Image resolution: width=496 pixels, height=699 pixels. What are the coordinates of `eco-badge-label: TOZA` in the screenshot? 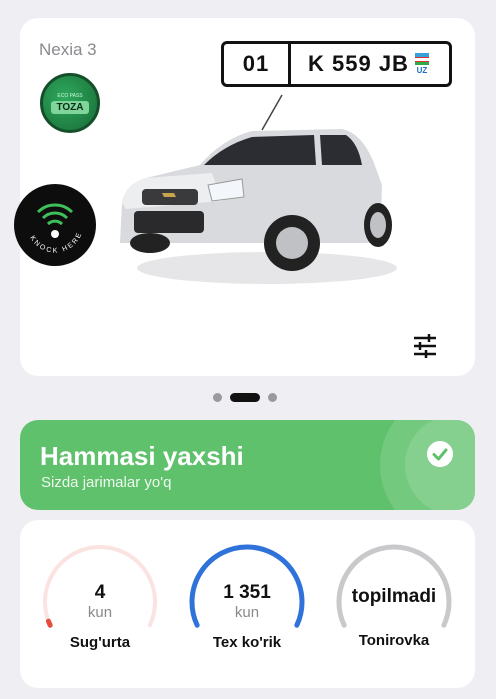 It's located at (70, 107).